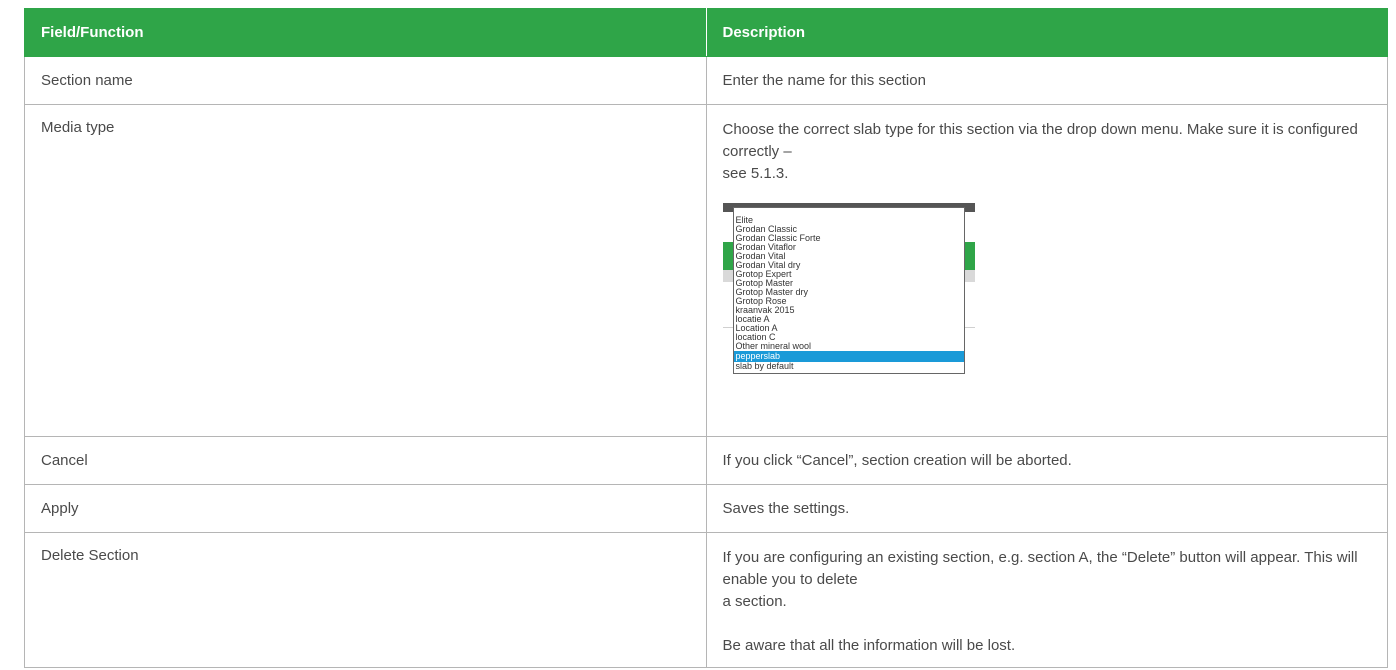  What do you see at coordinates (786, 508) in the screenshot?
I see `description-text: Saves the settings.` at bounding box center [786, 508].